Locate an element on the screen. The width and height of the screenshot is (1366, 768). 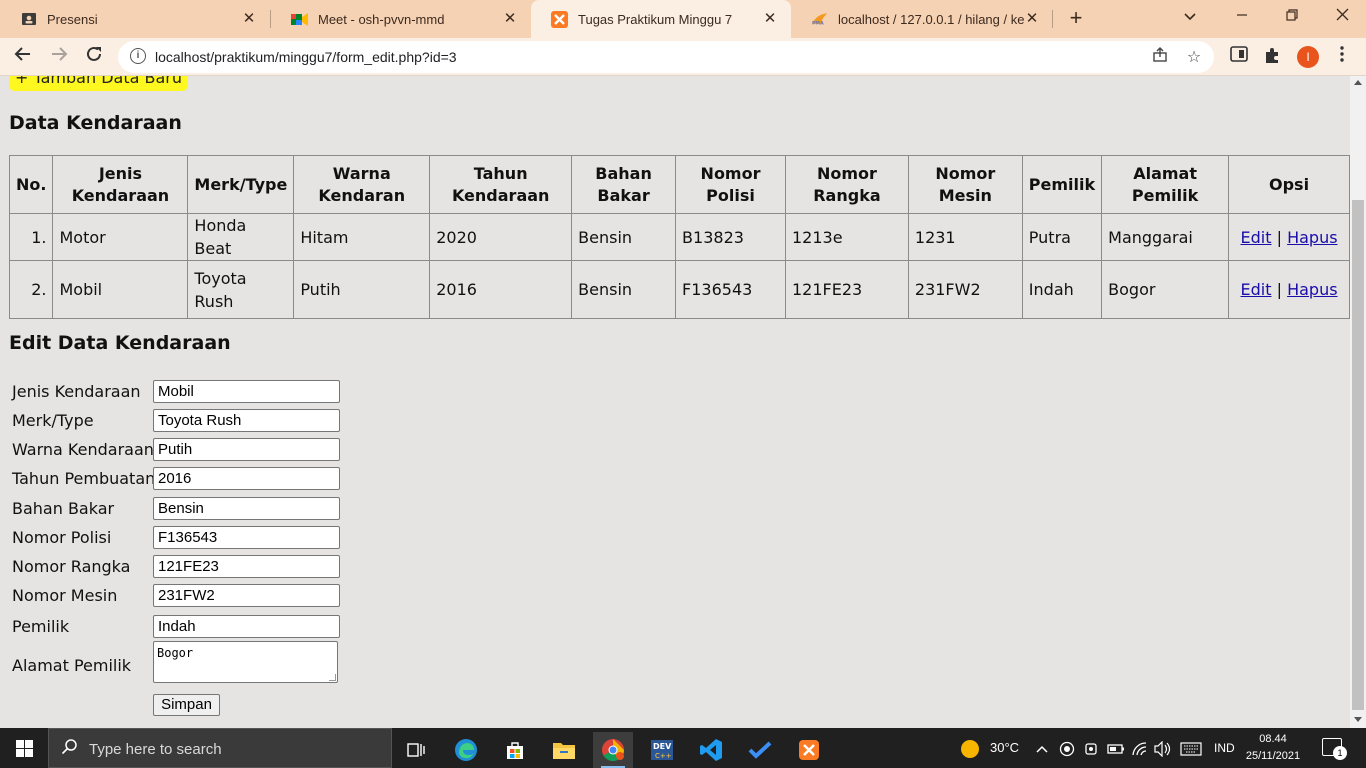
bookmark-star-icon: ☆ is located at coordinates (1194, 57).